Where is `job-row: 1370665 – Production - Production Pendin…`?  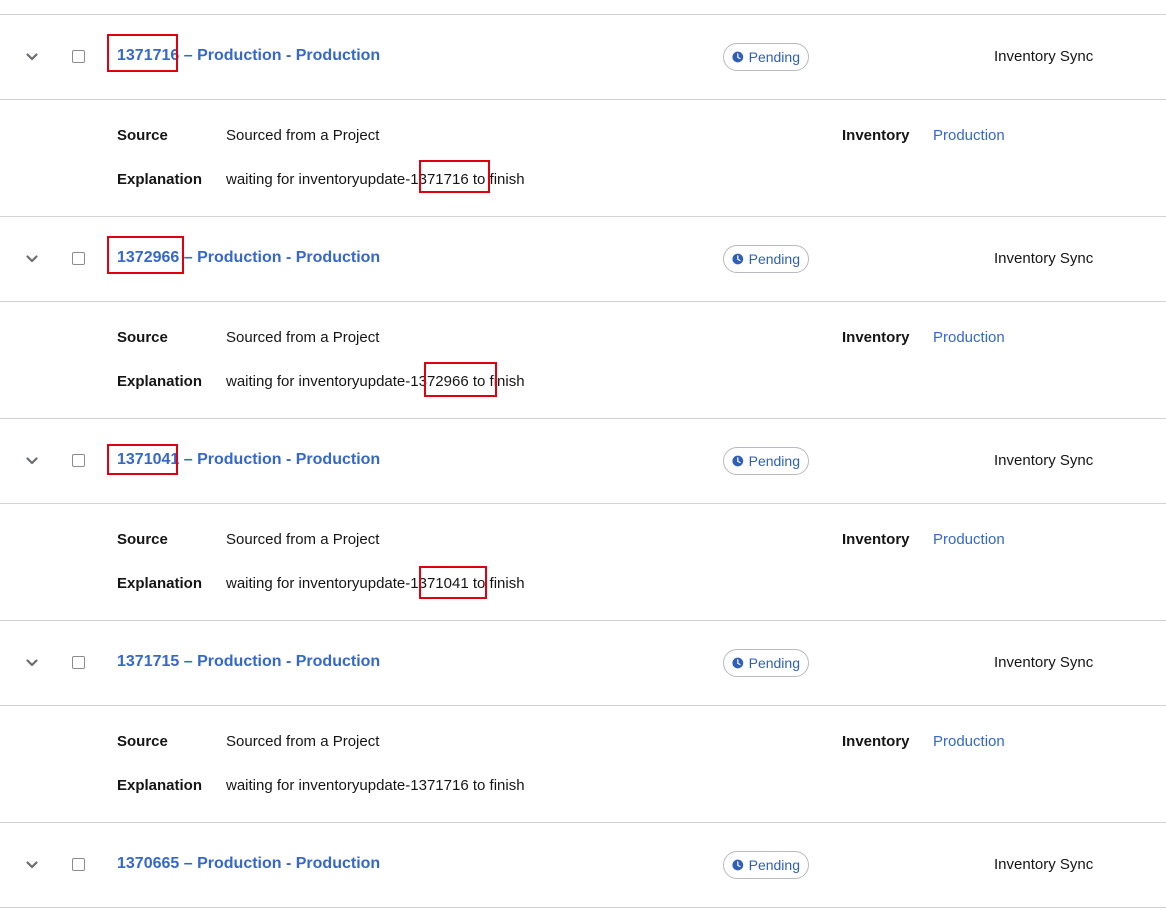 job-row: 1370665 – Production - Production Pendin… is located at coordinates (583, 865).